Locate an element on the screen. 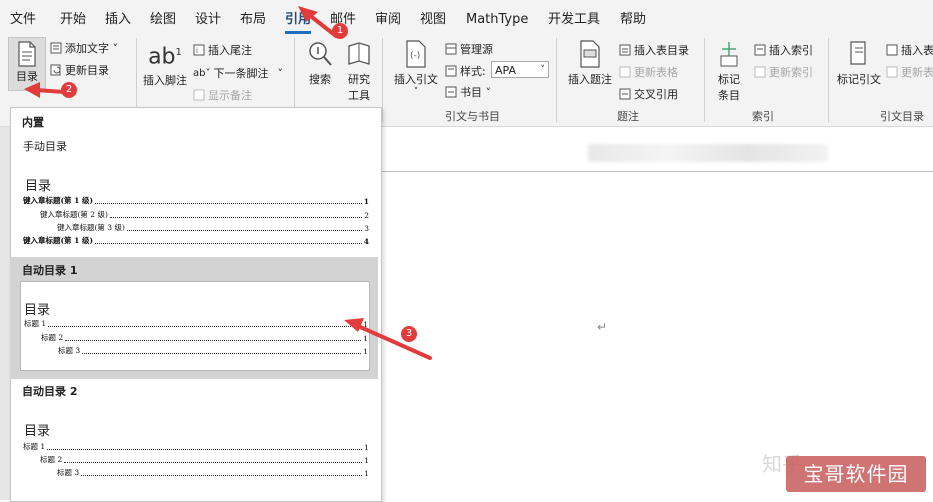  style-label: 样式: is located at coordinates (473, 71).